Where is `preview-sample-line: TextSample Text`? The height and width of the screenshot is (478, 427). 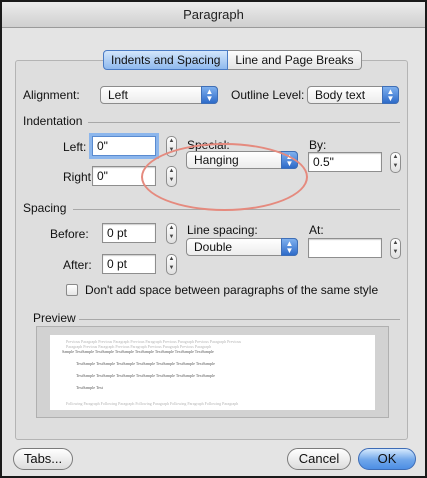
preview-sample-line: TextSample Text is located at coordinates (90, 387).